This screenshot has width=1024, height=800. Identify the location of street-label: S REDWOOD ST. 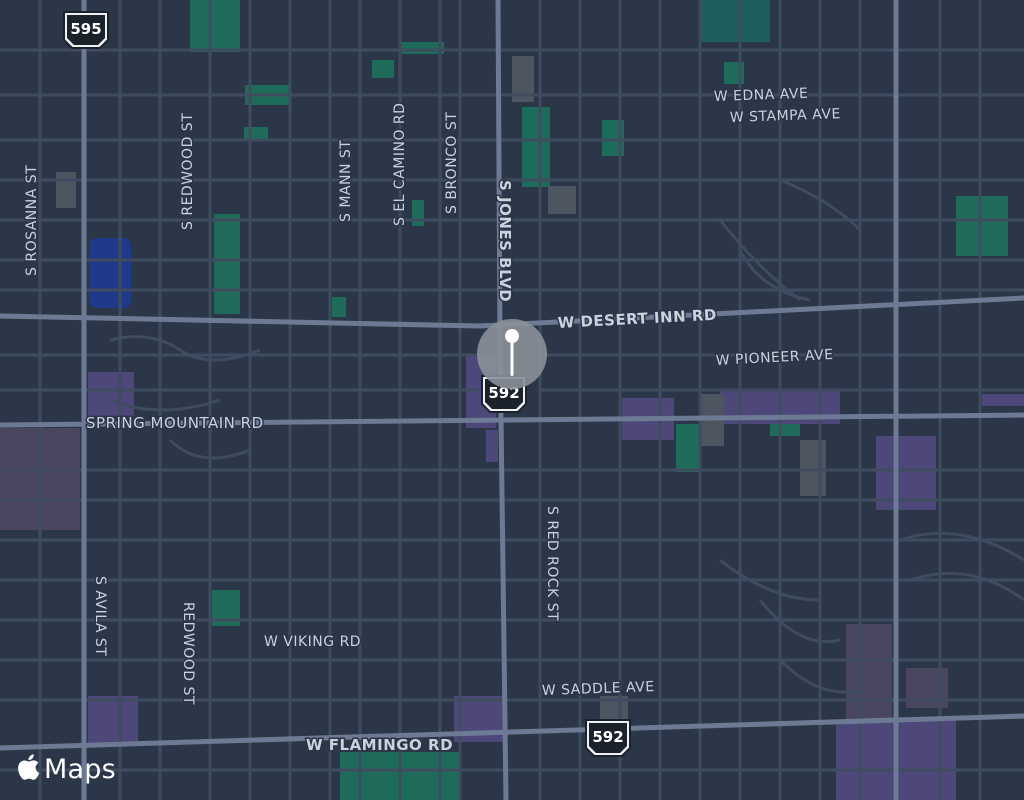
(188, 171).